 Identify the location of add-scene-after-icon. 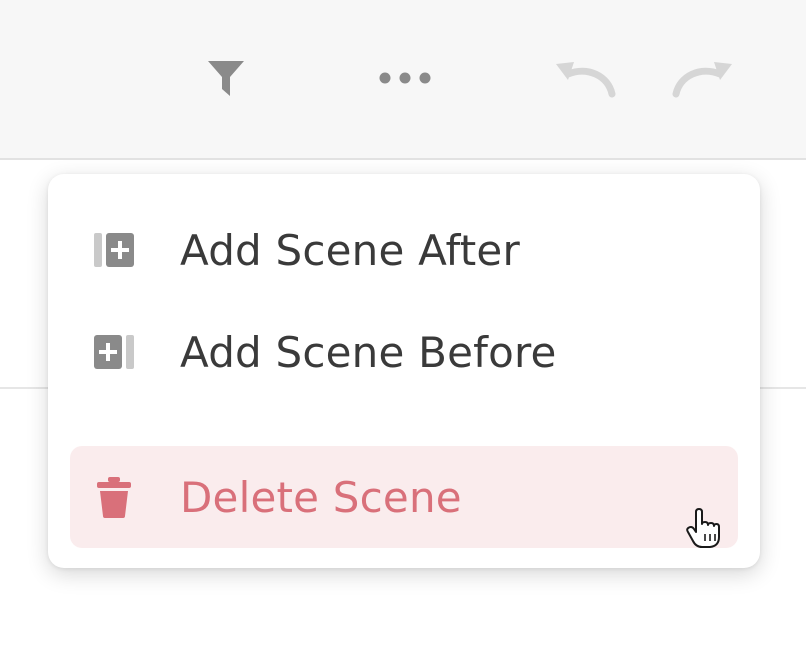
(114, 250).